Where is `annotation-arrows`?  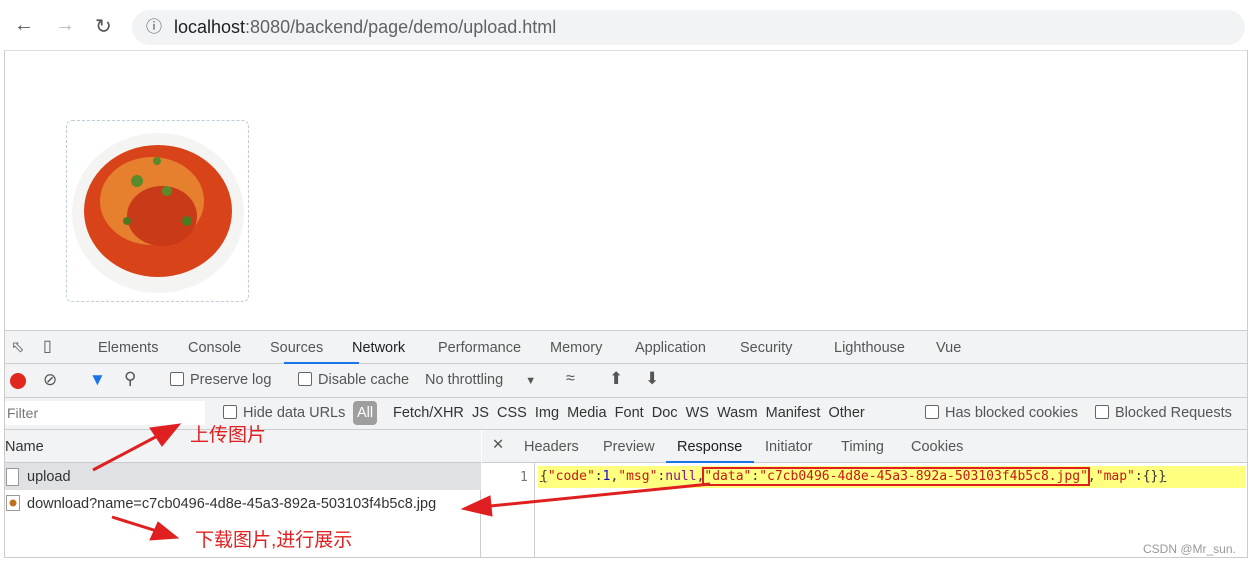 annotation-arrows is located at coordinates (401, 482).